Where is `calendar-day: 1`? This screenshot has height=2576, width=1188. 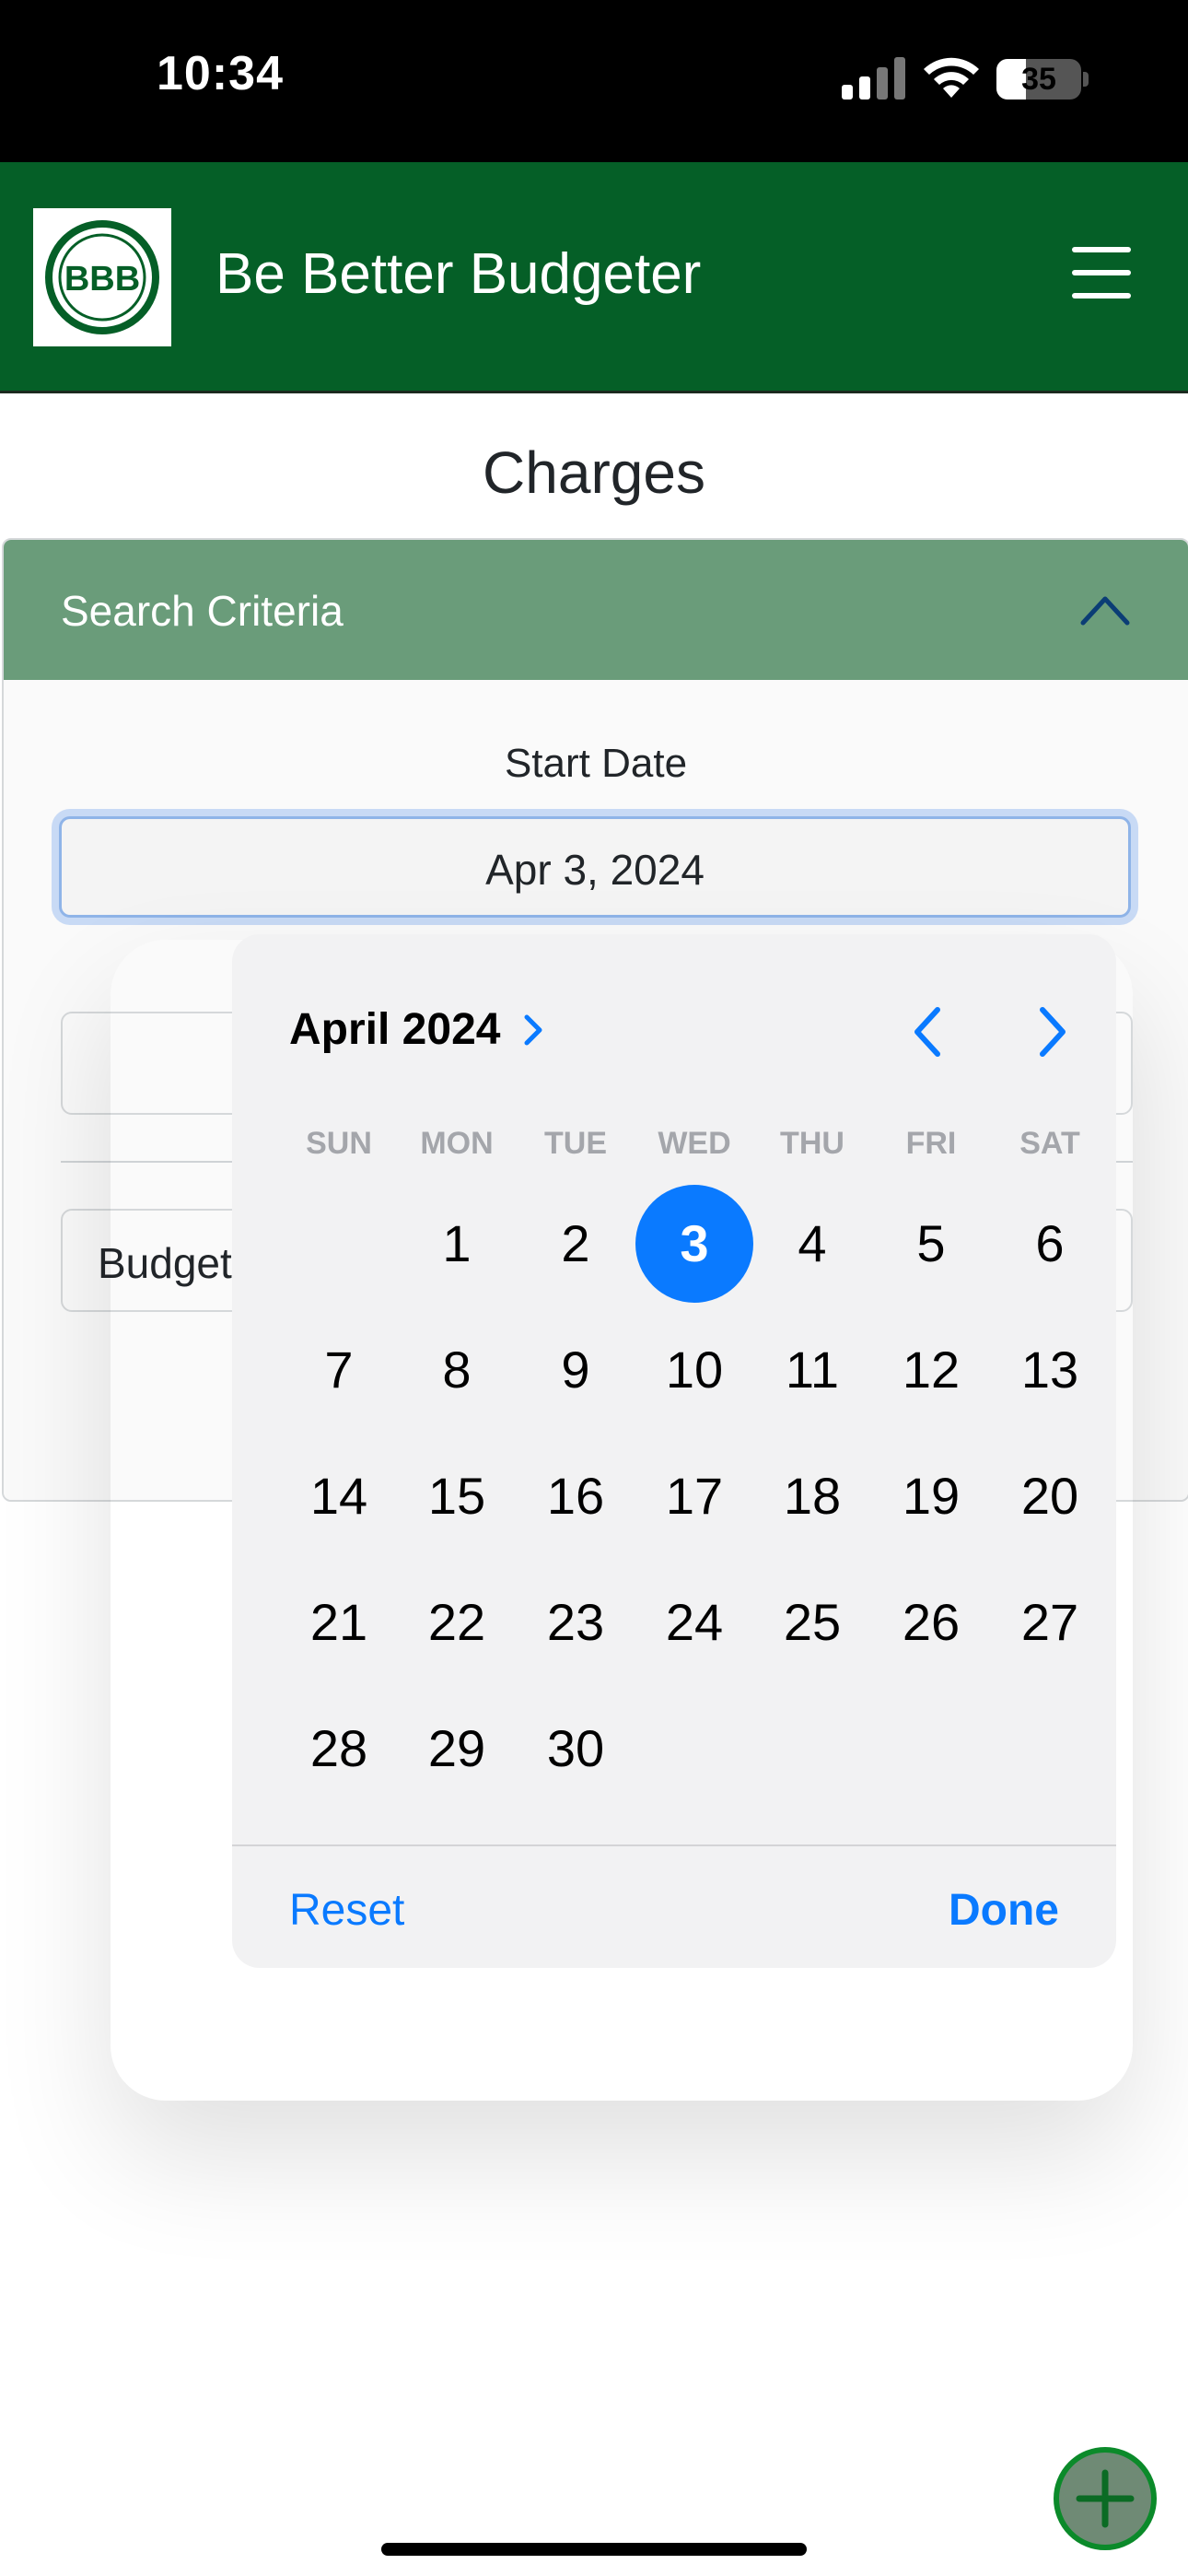
calendar-day: 1 is located at coordinates (457, 1244).